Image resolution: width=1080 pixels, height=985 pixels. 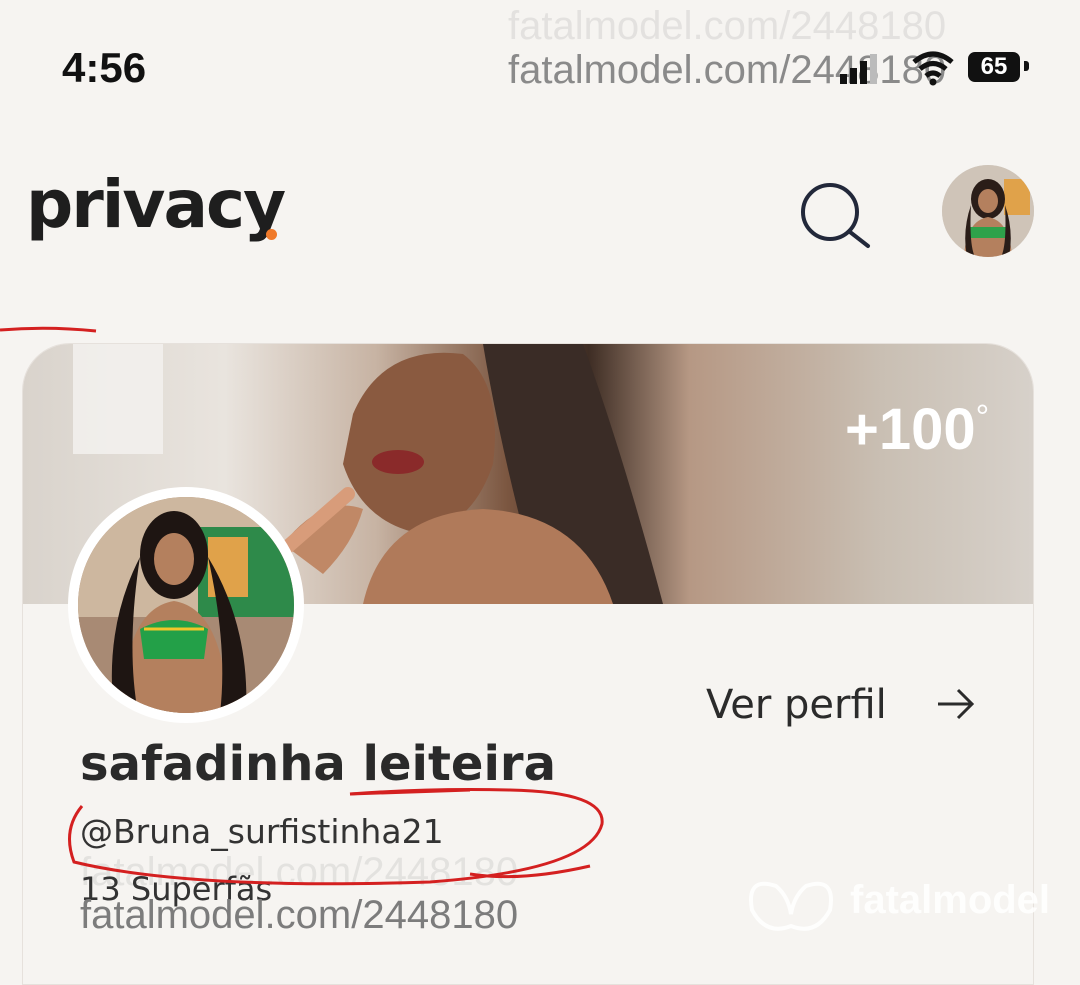 I want to click on view-profile-link: Ver perfil, so click(x=796, y=705).